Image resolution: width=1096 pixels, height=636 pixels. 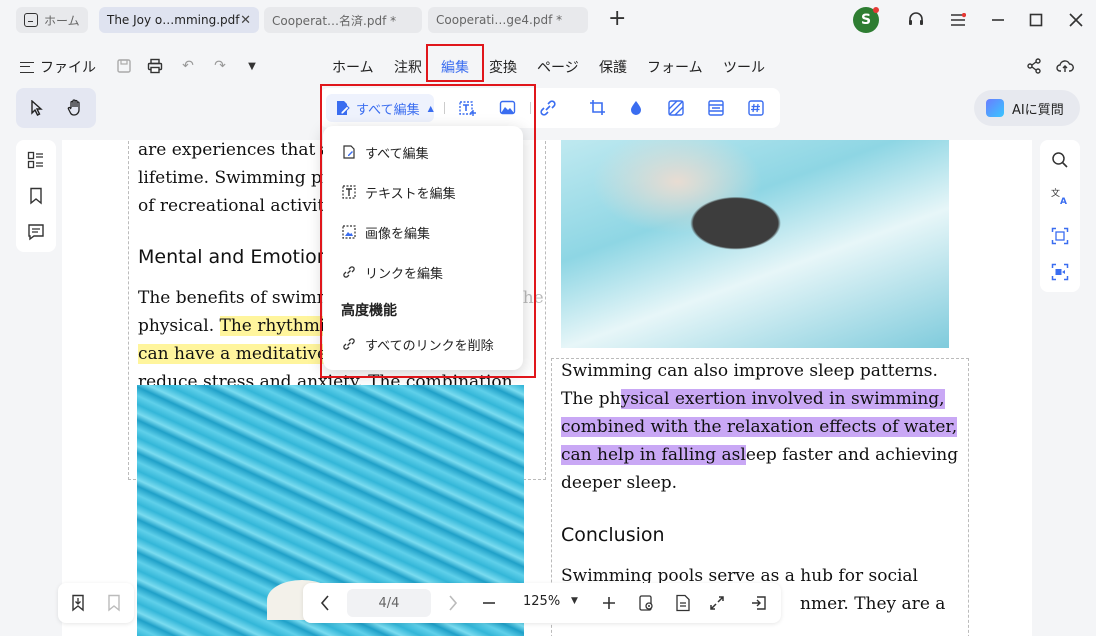 What do you see at coordinates (653, 455) in the screenshot?
I see `right-para1-line4-highlight: can help in falling asl` at bounding box center [653, 455].